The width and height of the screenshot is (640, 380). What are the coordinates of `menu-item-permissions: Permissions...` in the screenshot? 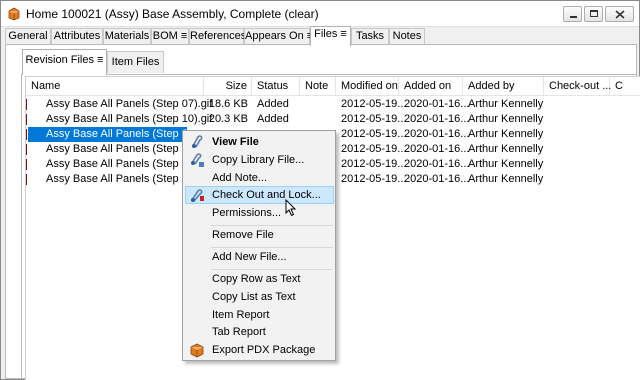 It's located at (259, 213).